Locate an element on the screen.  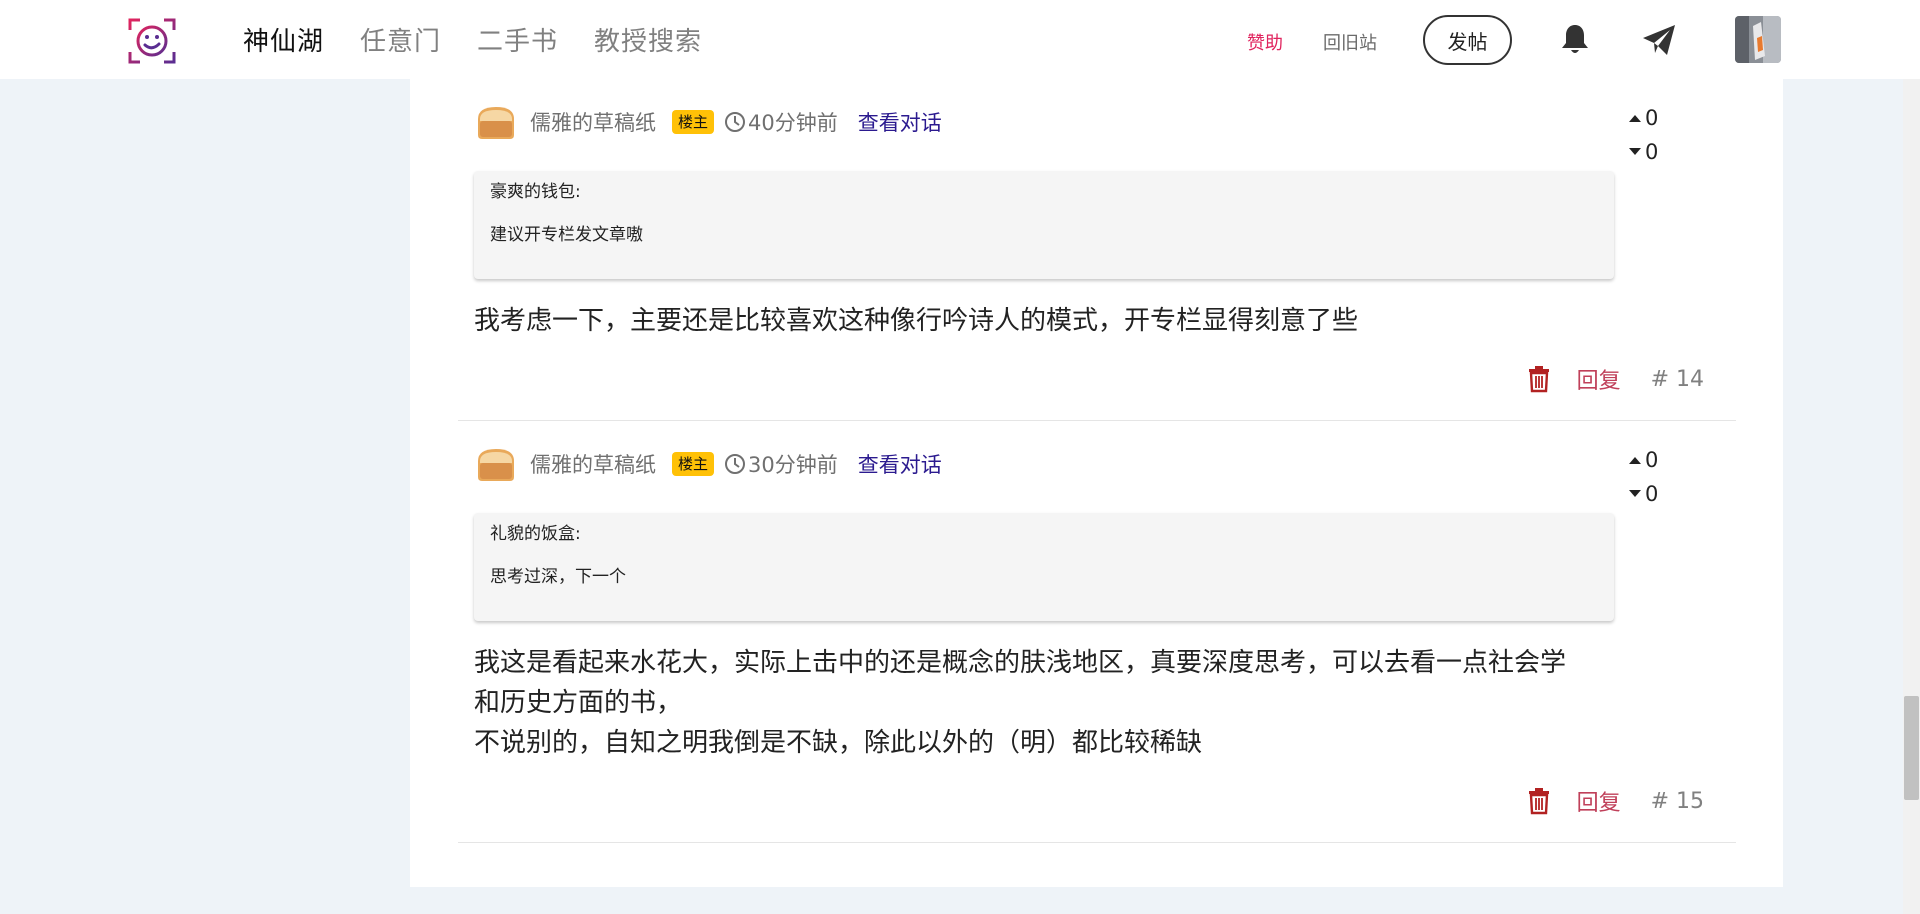
main-nav: 神仙湖 任意门 二手书 教授搜索 is located at coordinates (490, 39).